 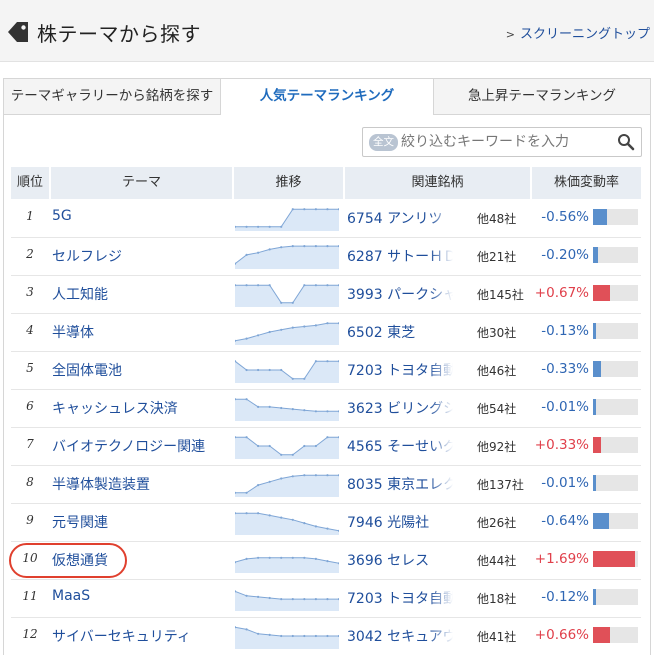 I want to click on price-change-percent: +0.33%, so click(x=561, y=445).